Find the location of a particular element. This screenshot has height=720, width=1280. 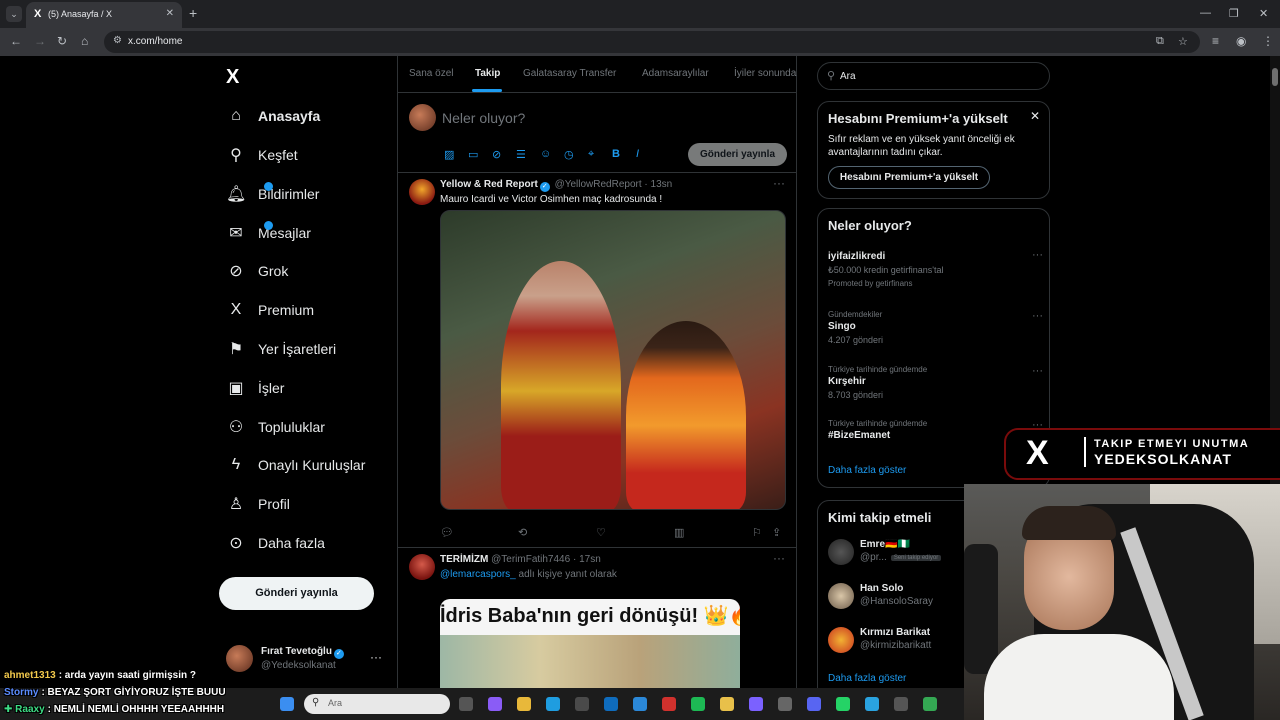

composer-post-button: Gönderi yayınla is located at coordinates (737, 154).